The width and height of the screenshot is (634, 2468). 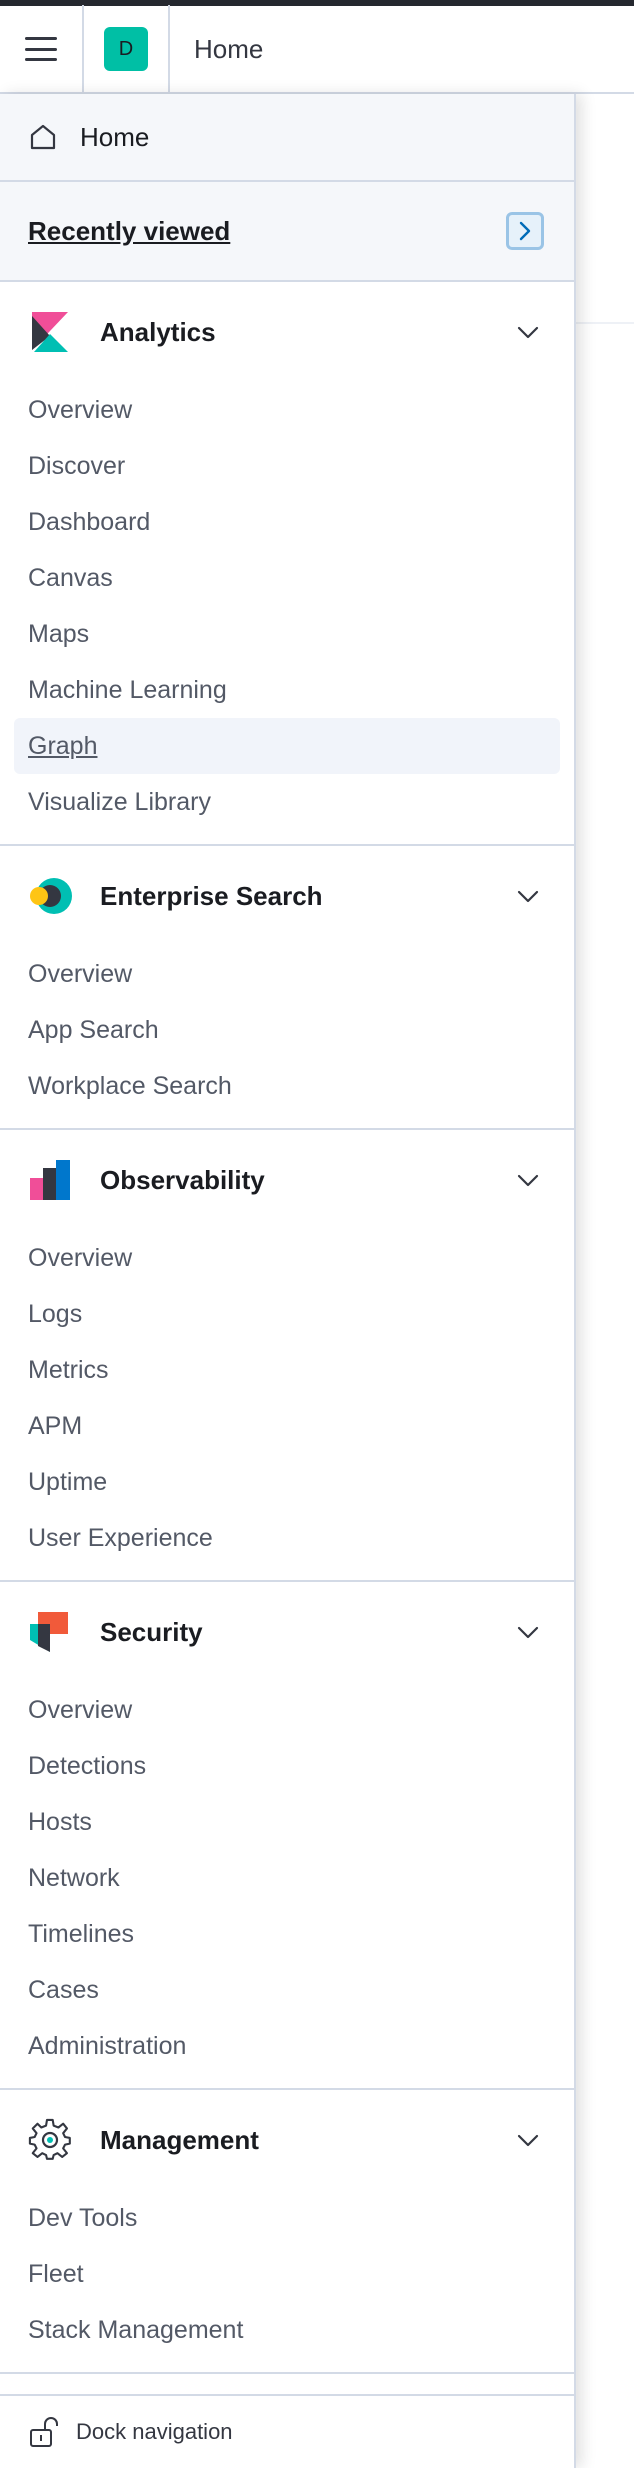 I want to click on chevron-right-icon, so click(x=525, y=231).